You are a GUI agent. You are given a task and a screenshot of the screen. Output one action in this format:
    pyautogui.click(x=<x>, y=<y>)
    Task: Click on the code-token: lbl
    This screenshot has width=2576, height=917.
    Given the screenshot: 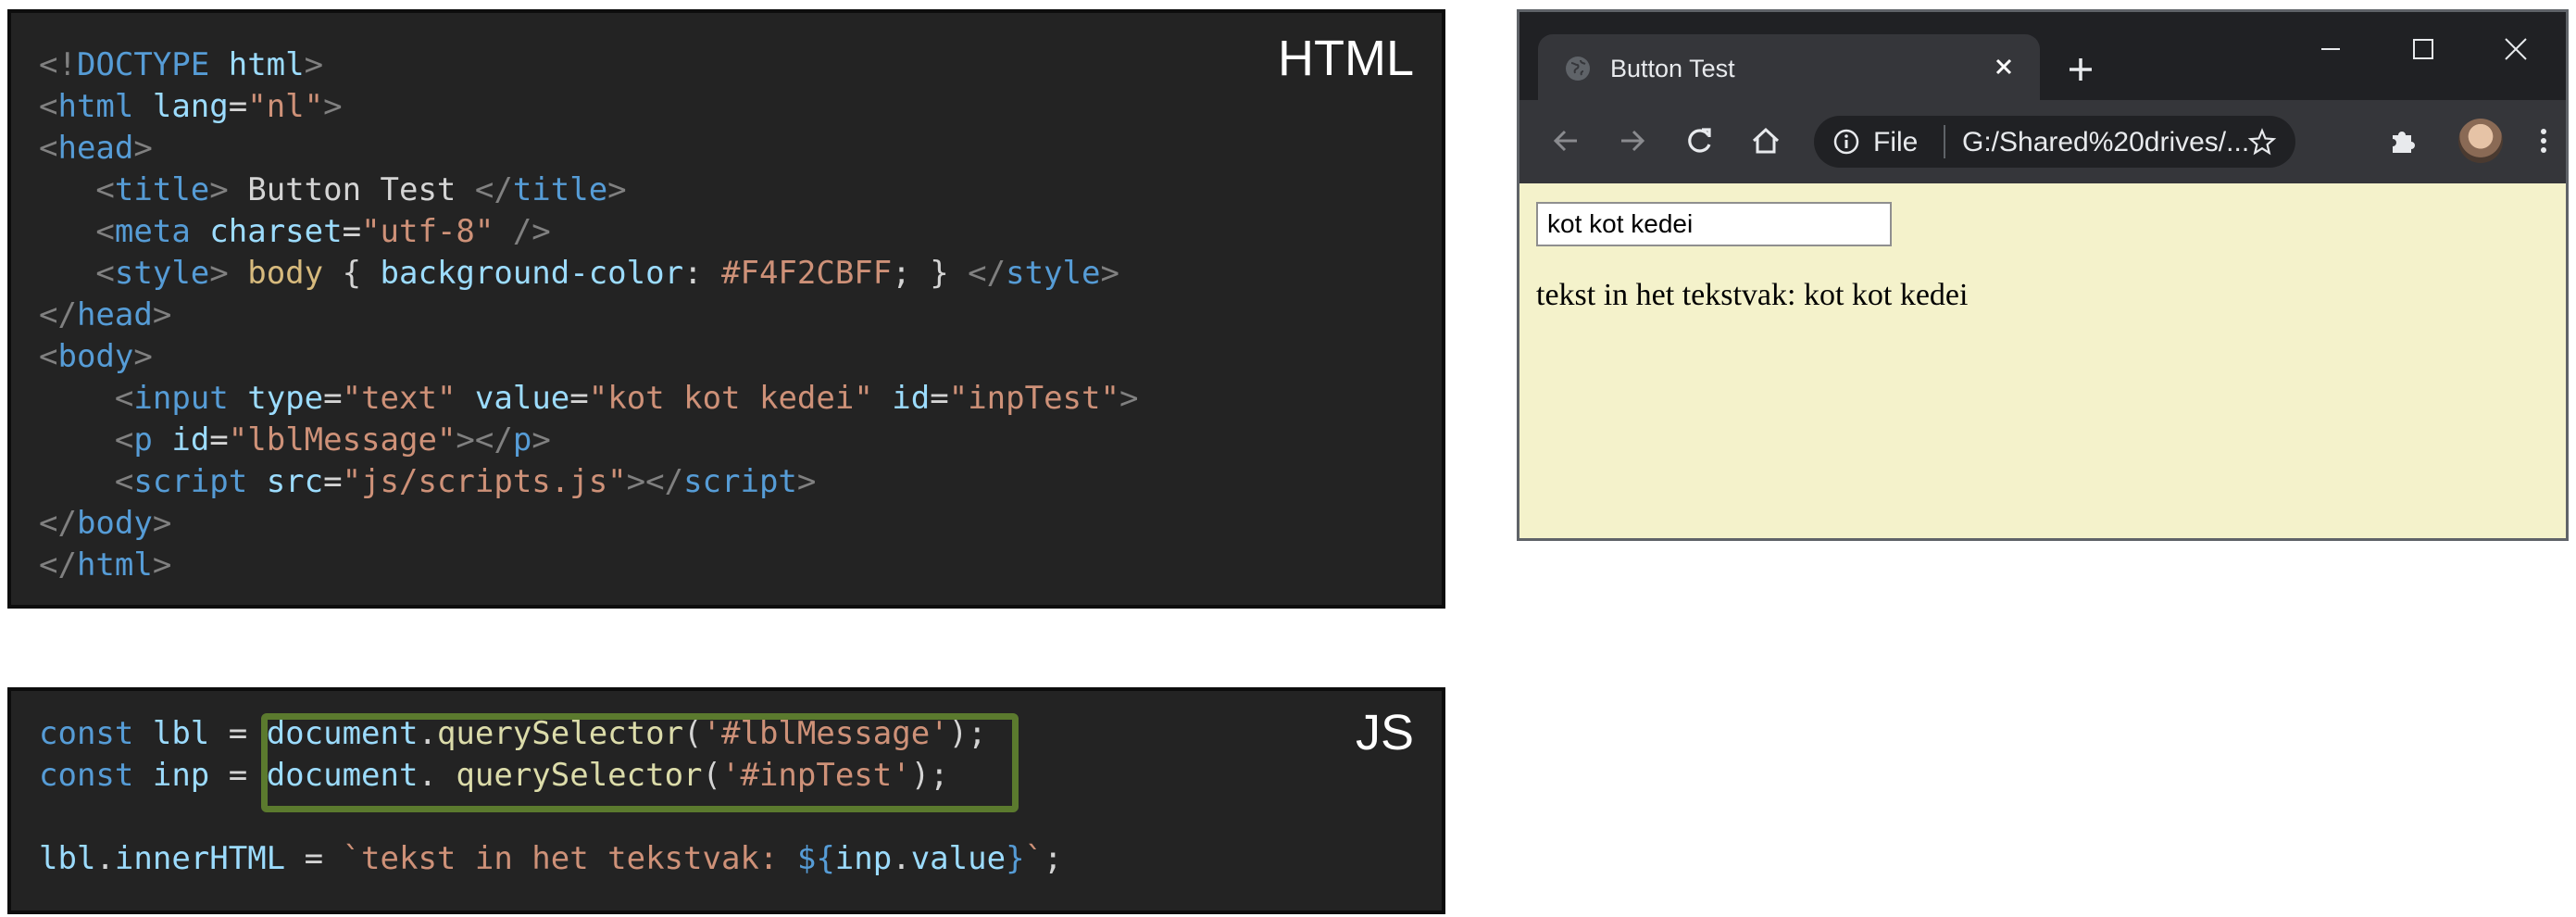 What is the action you would take?
    pyautogui.click(x=181, y=733)
    